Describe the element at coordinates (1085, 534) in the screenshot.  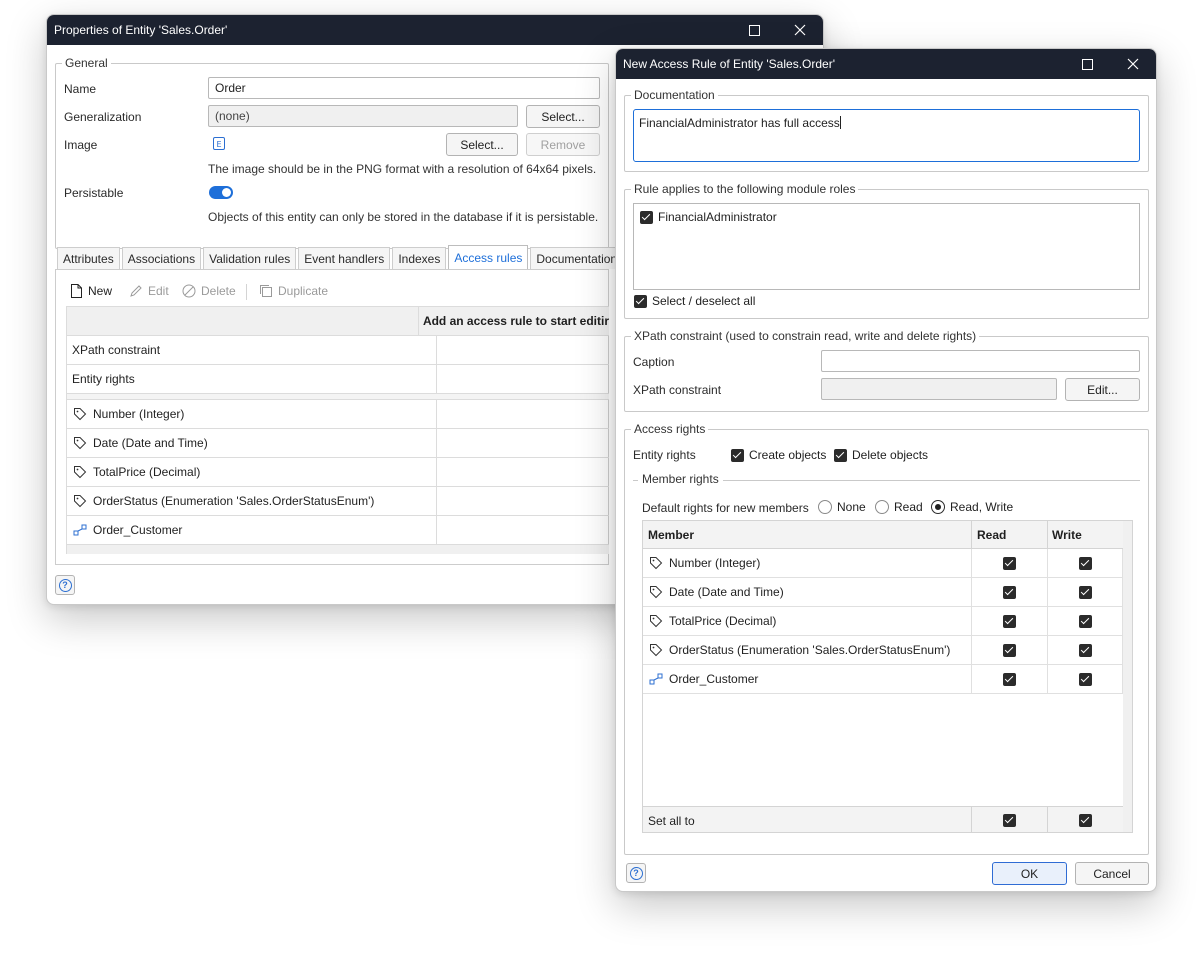
I see `col-write-header: Write` at that location.